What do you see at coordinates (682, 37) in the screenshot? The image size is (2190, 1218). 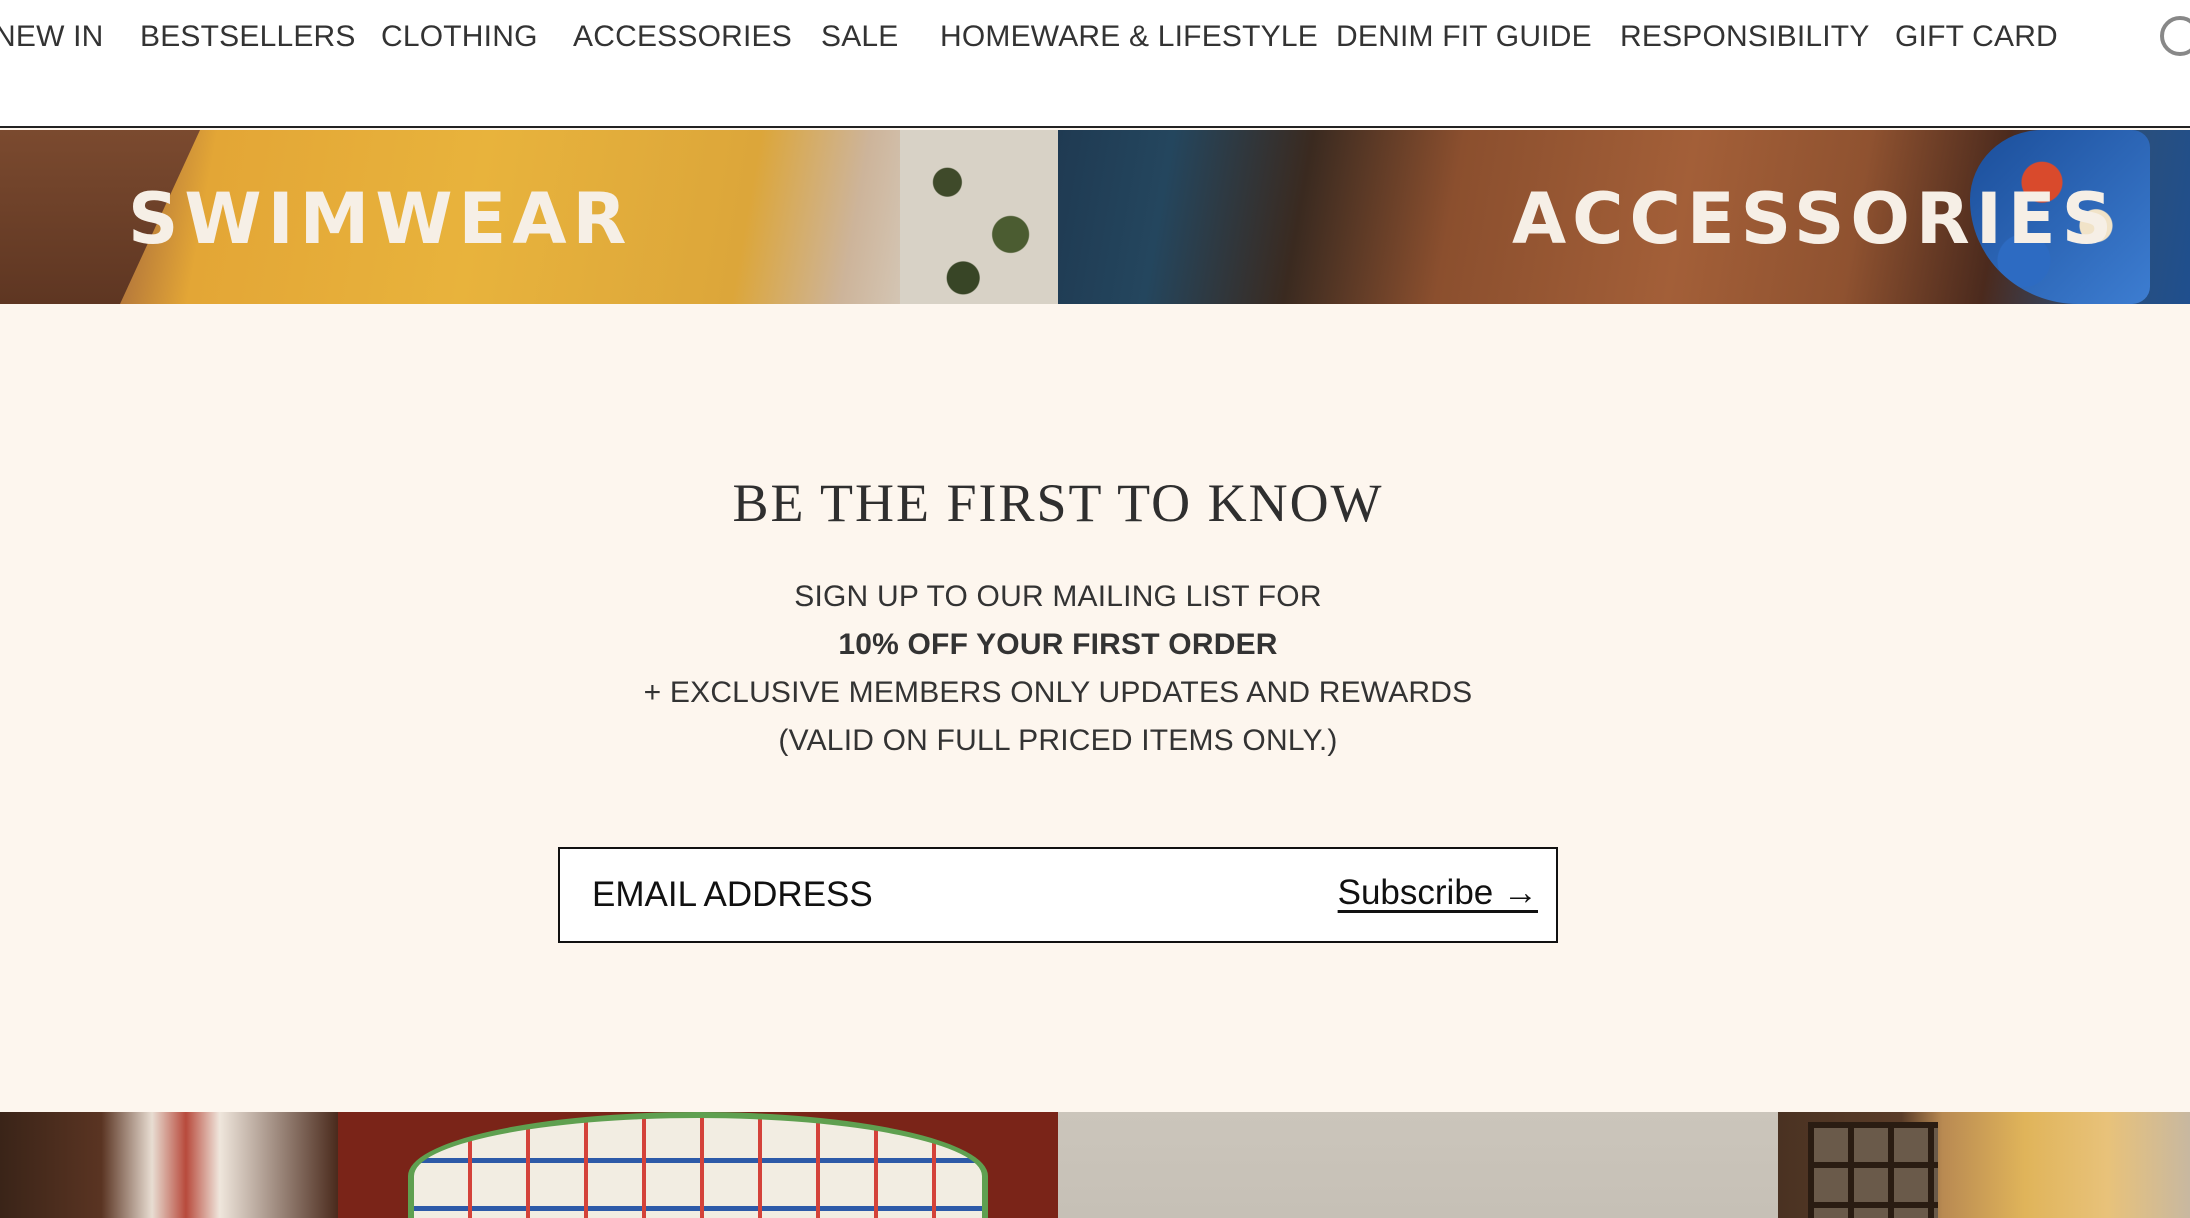 I see `nav-item-accessories: ACCESSORIES` at bounding box center [682, 37].